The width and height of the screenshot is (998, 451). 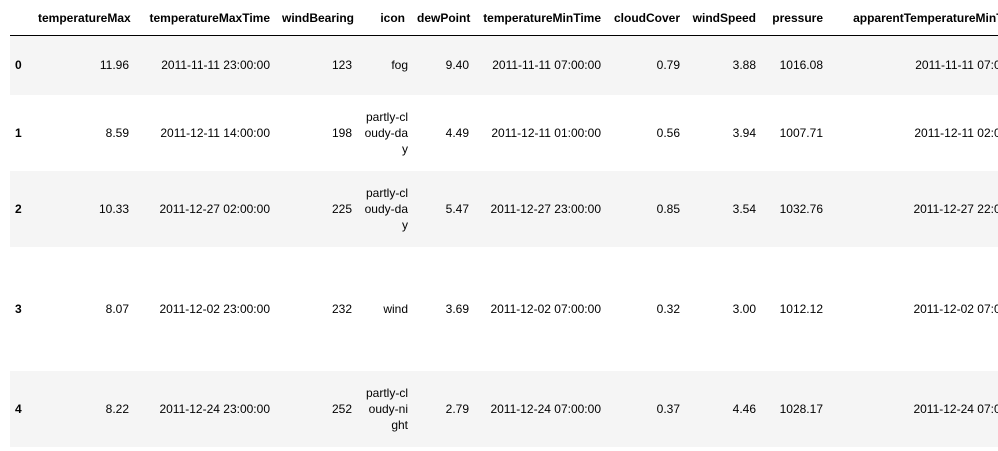 I want to click on column-header-pressure: pressure, so click(x=795, y=18).